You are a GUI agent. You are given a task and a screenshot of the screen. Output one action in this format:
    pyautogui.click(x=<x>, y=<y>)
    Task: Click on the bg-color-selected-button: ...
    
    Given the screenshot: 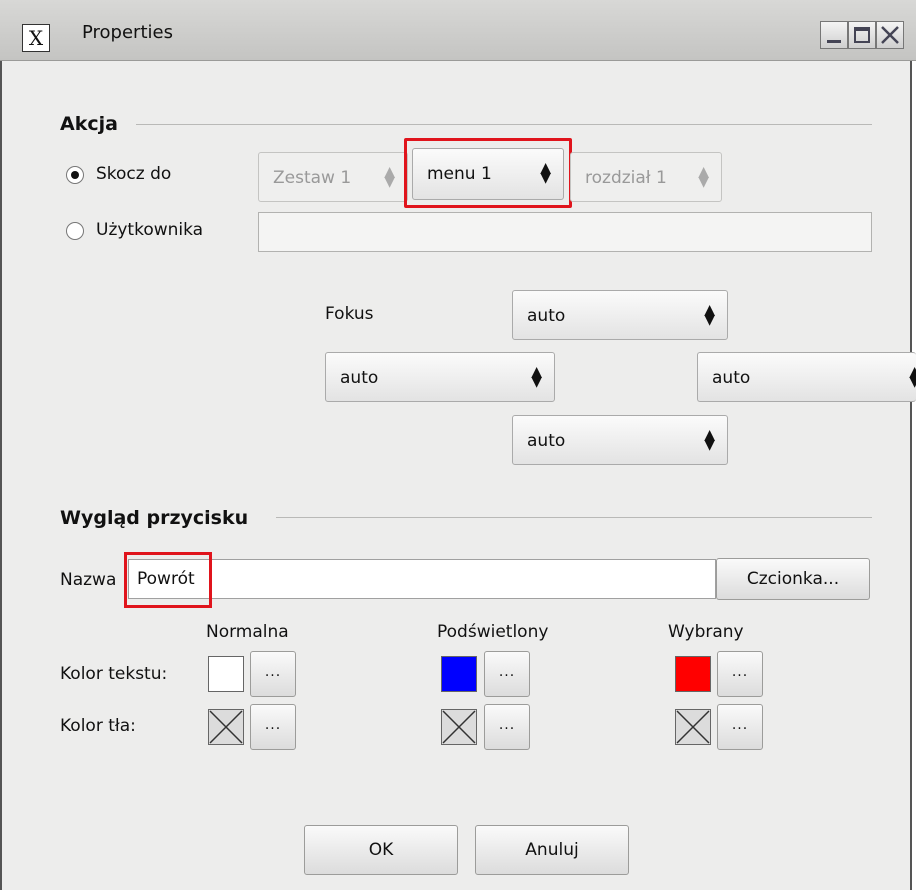 What is the action you would take?
    pyautogui.click(x=740, y=727)
    